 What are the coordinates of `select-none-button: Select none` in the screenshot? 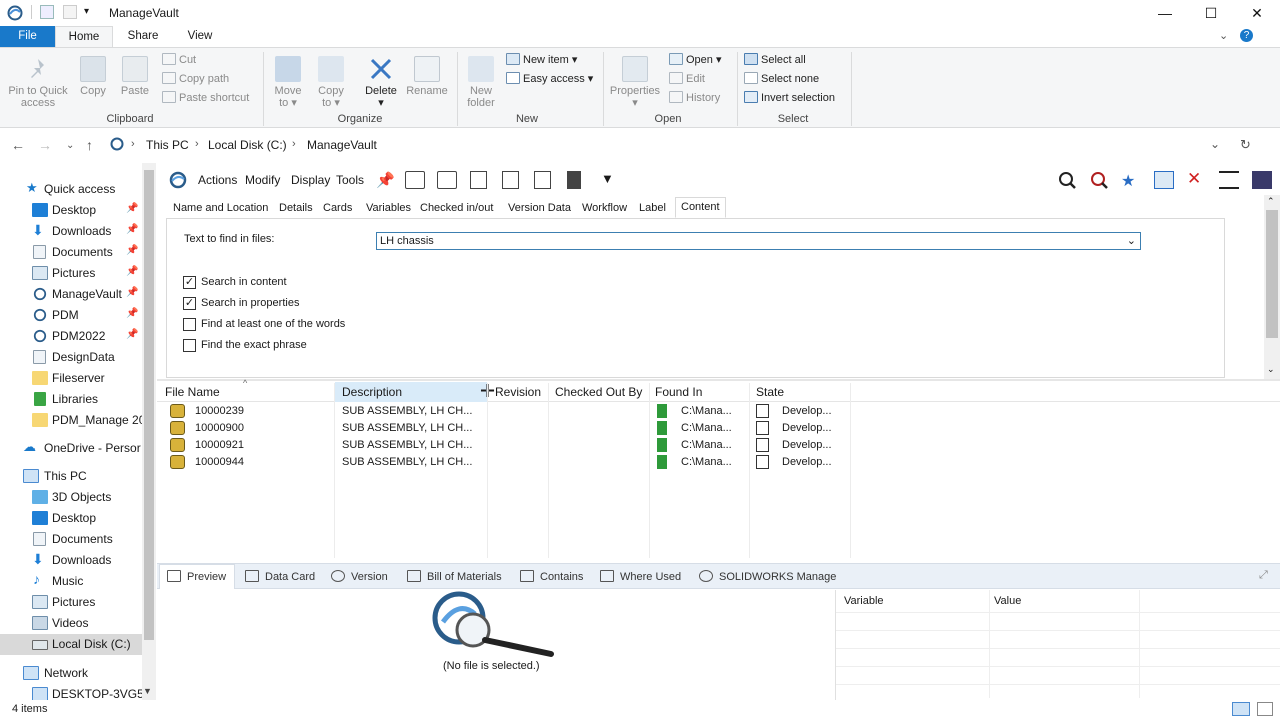 It's located at (781, 79).